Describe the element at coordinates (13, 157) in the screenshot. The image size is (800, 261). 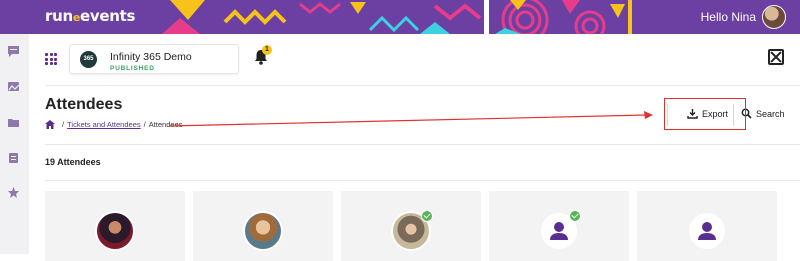
I see `clipboard-icon` at that location.